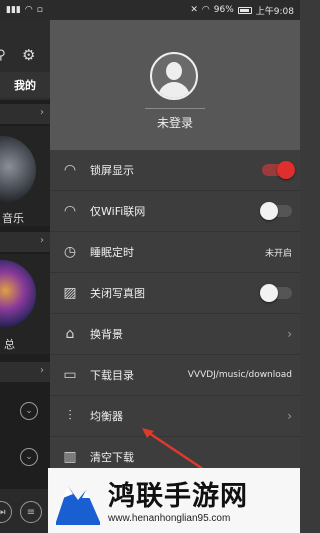  I want to click on signal-icon: ▮▮▮, so click(13, 10).